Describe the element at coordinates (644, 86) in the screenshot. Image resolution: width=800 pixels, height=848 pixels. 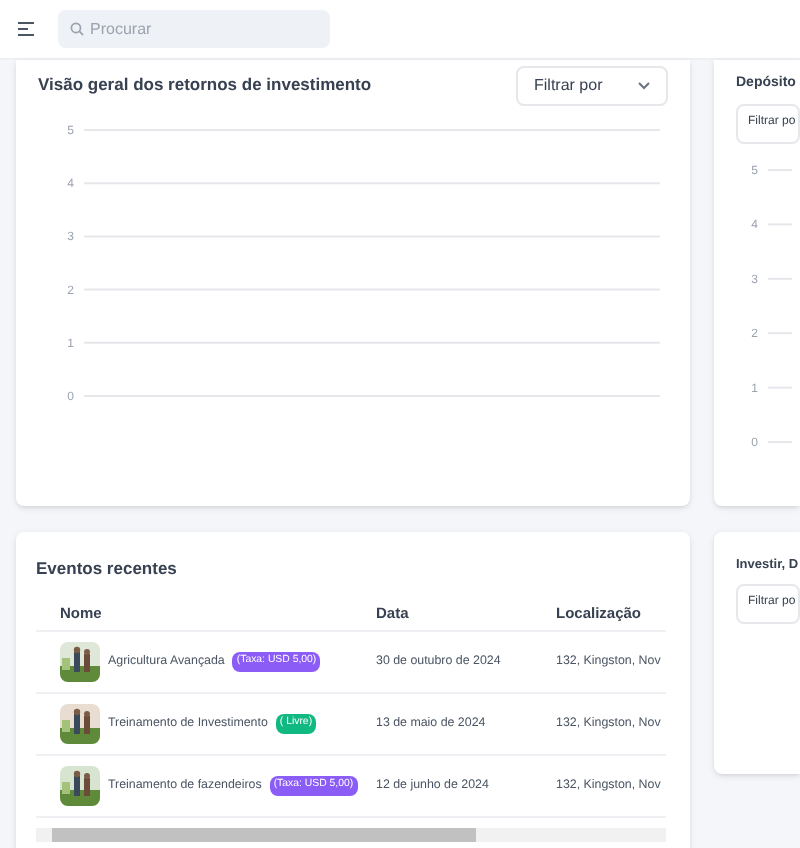
I see `chevron-down-icon` at that location.